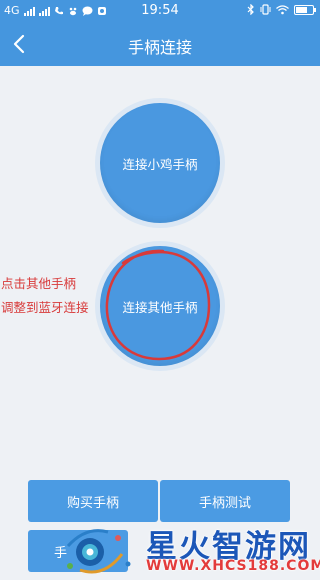  I want to click on connect-other-button: 连接其他手柄, so click(160, 306).